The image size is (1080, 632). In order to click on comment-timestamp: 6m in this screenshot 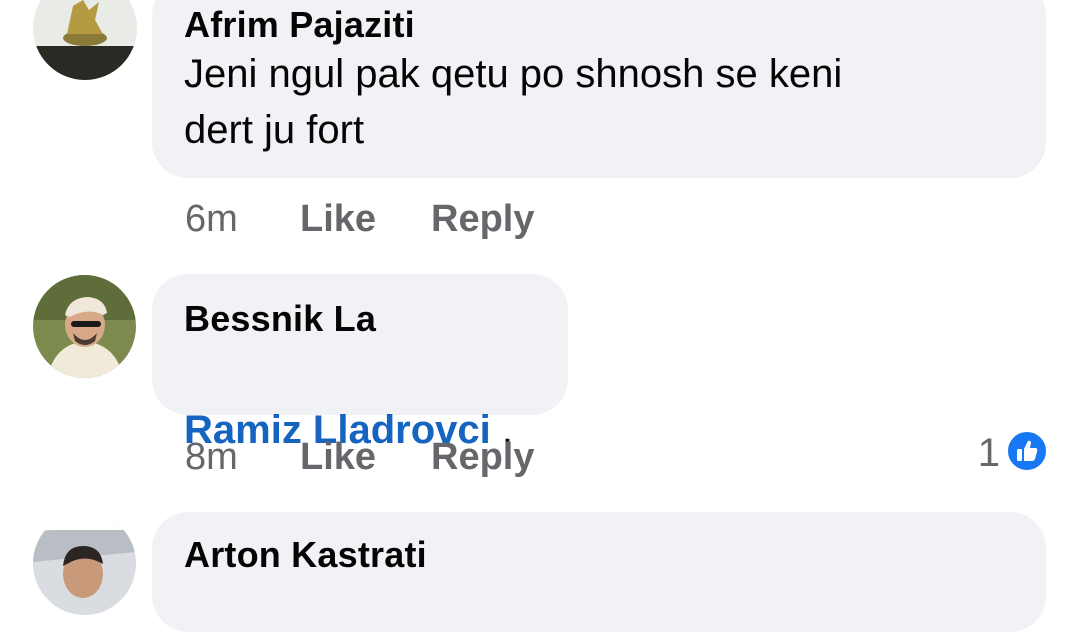, I will do `click(211, 219)`.